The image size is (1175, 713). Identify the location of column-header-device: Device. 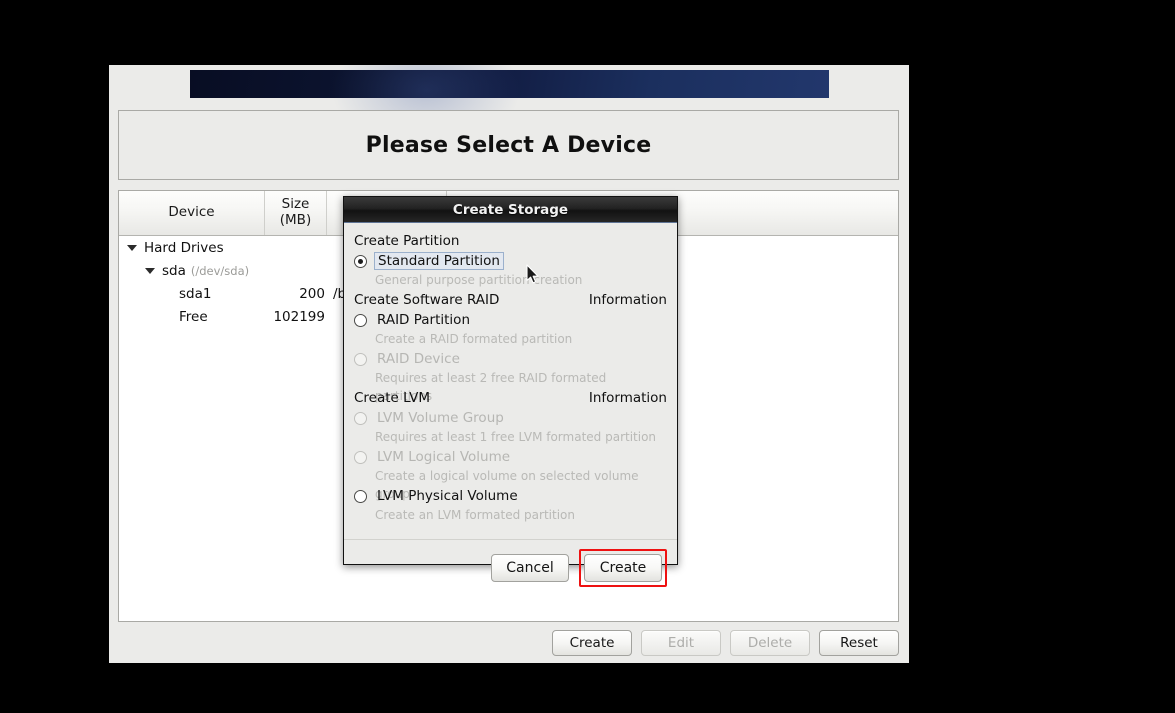
(192, 213).